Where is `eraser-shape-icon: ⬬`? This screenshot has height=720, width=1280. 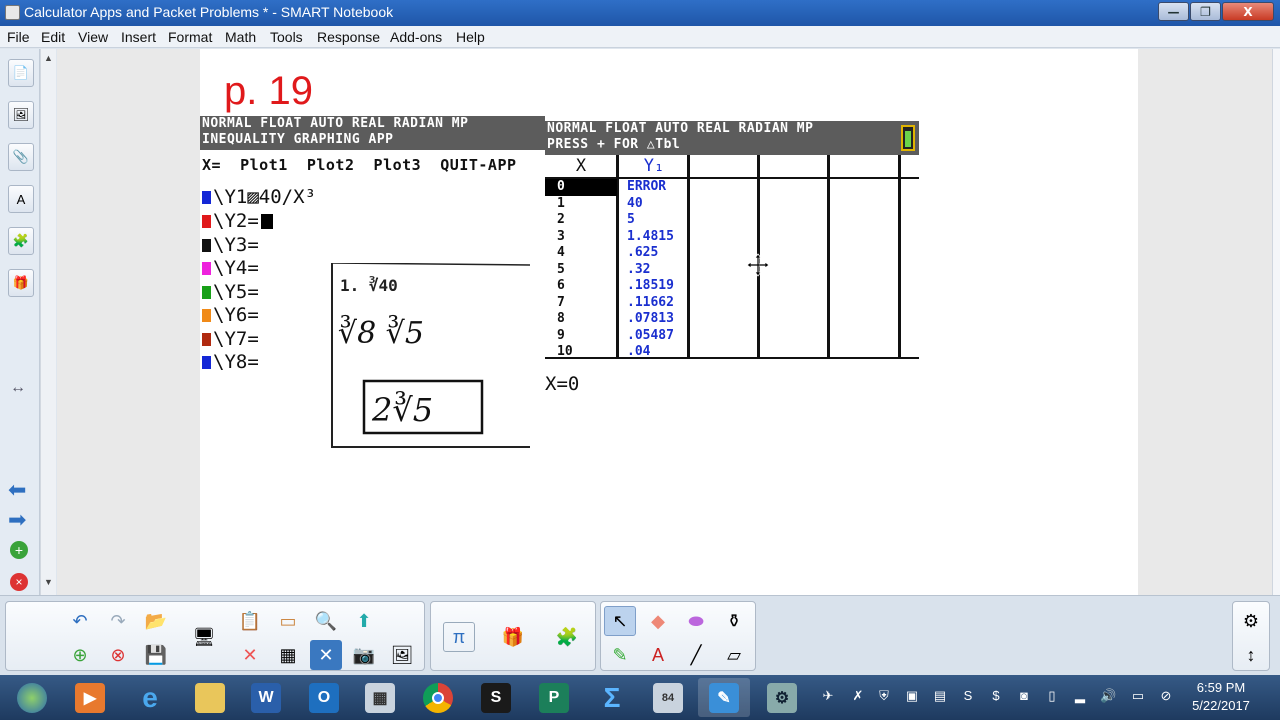 eraser-shape-icon: ⬬ is located at coordinates (696, 621).